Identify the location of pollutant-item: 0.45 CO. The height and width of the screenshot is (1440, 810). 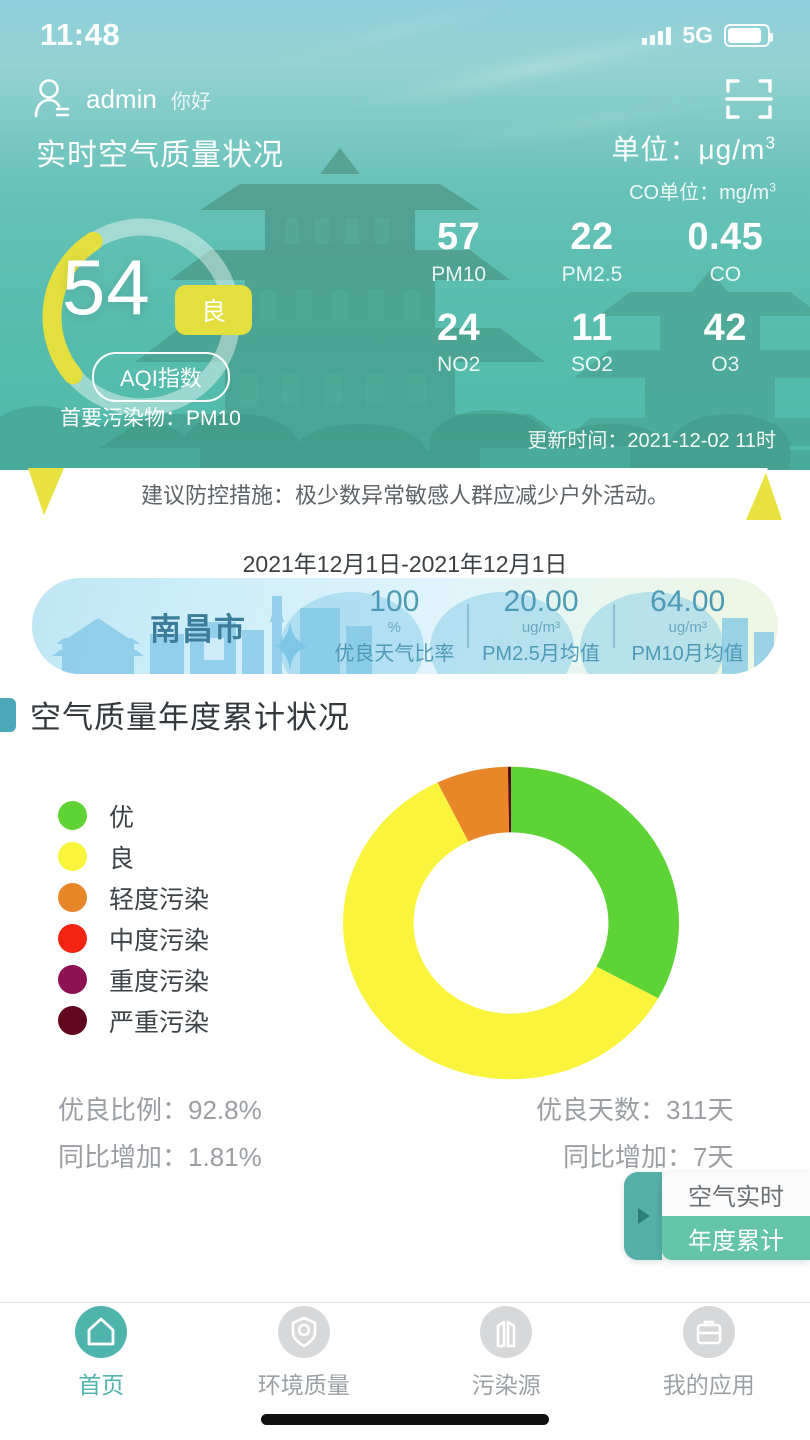
(725, 251).